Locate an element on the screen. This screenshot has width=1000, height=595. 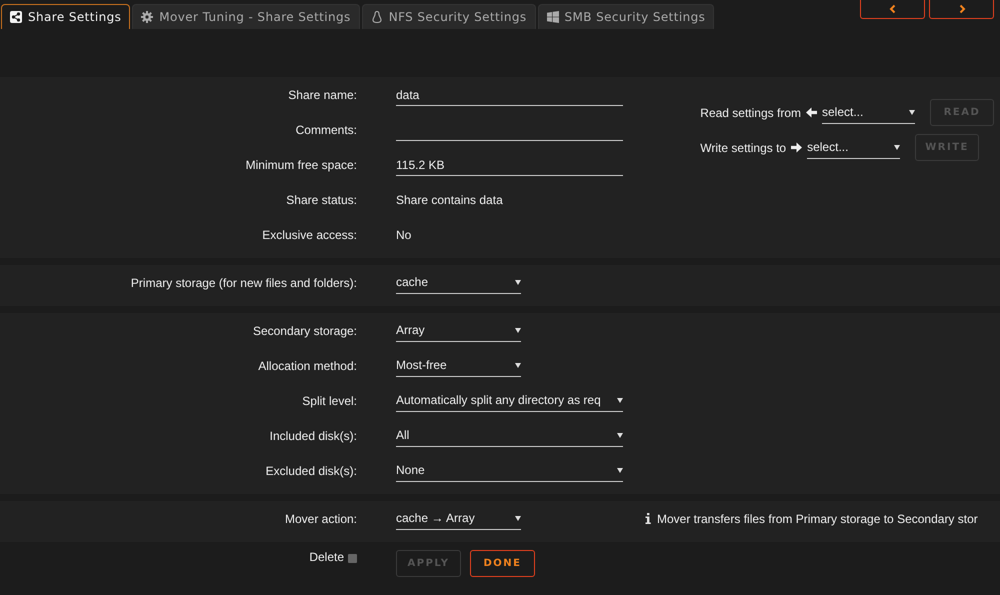
penguin-icon is located at coordinates (376, 17).